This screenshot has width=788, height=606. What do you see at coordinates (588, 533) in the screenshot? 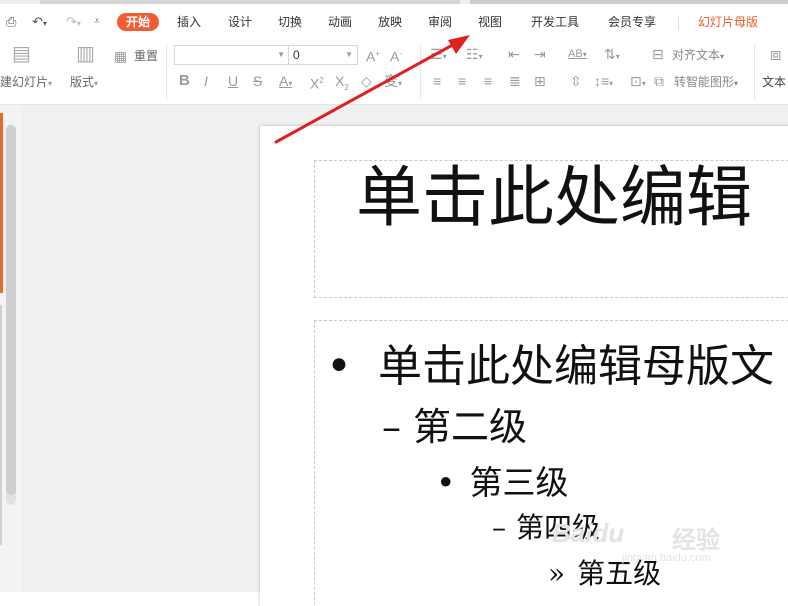
I see `watermark-brand: Baidu` at bounding box center [588, 533].